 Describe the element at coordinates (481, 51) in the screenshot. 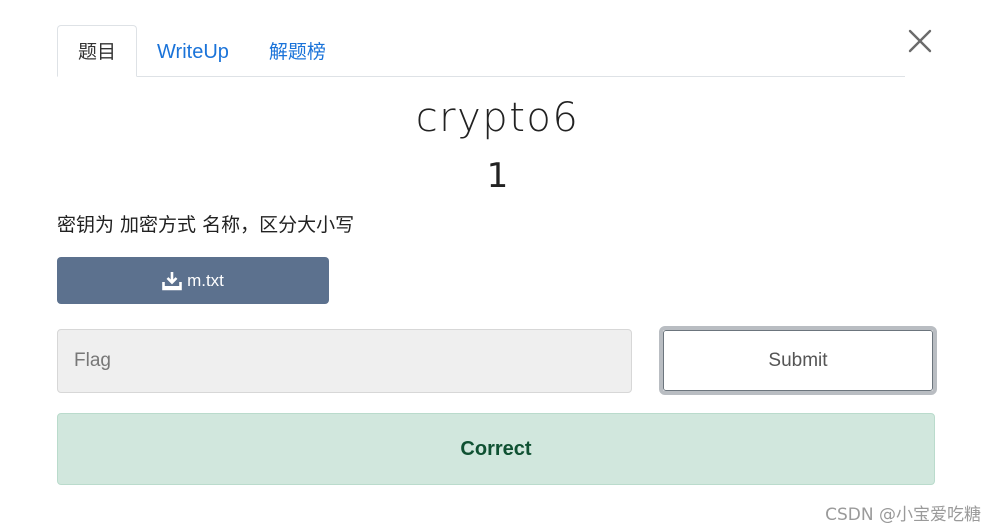

I see `challenge-tabs: 题目 WriteUp 解题榜` at that location.